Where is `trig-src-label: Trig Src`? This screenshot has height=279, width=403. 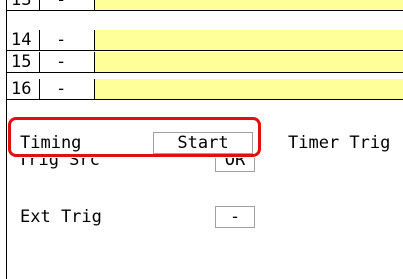
trig-src-label: Trig Src is located at coordinates (59, 164).